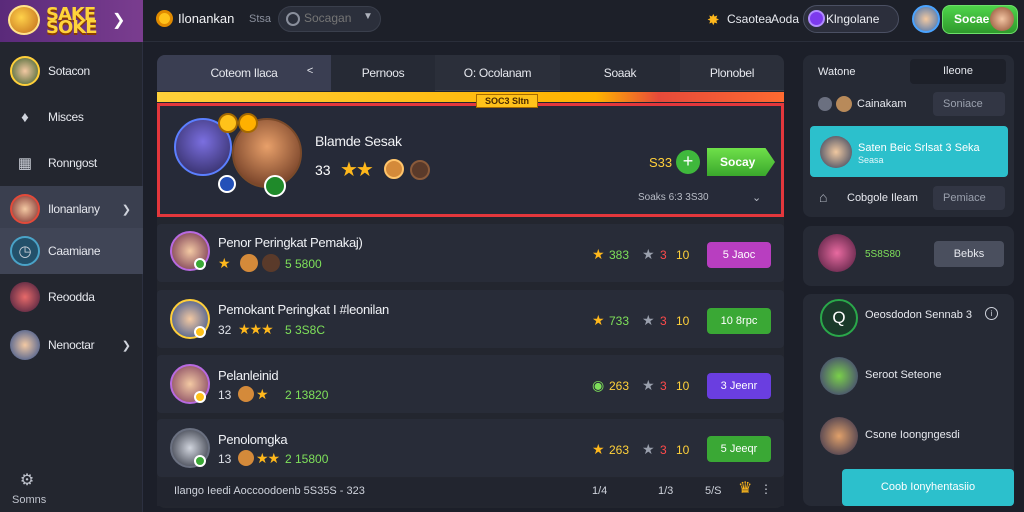  What do you see at coordinates (200, 264) in the screenshot?
I see `status-badge` at bounding box center [200, 264].